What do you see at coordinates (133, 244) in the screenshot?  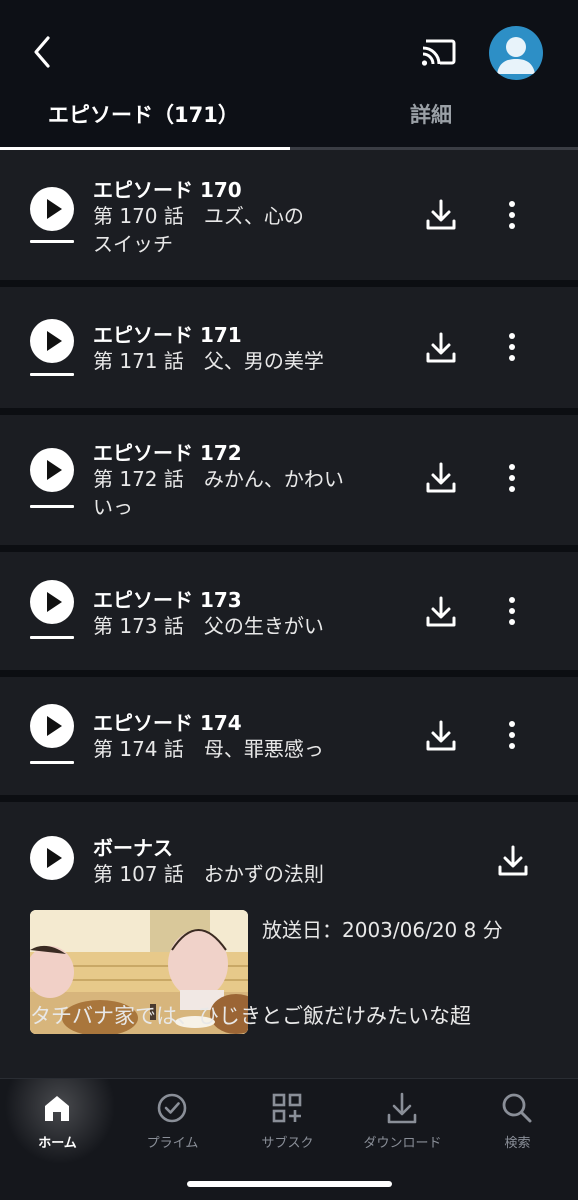 I see `episode-subtitle-line: スイッチ` at bounding box center [133, 244].